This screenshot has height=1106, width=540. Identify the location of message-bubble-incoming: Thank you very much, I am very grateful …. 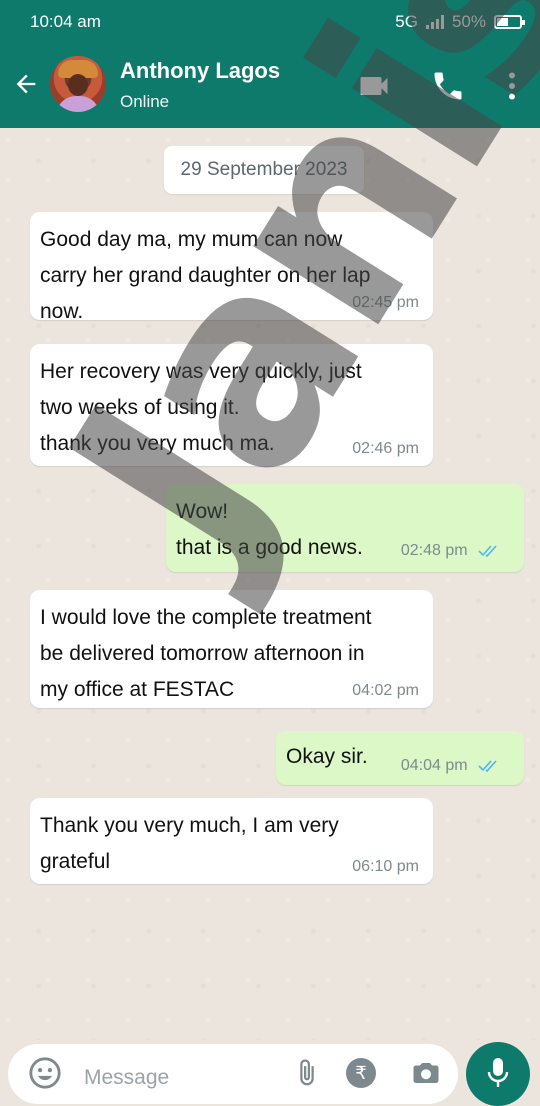
(231, 841).